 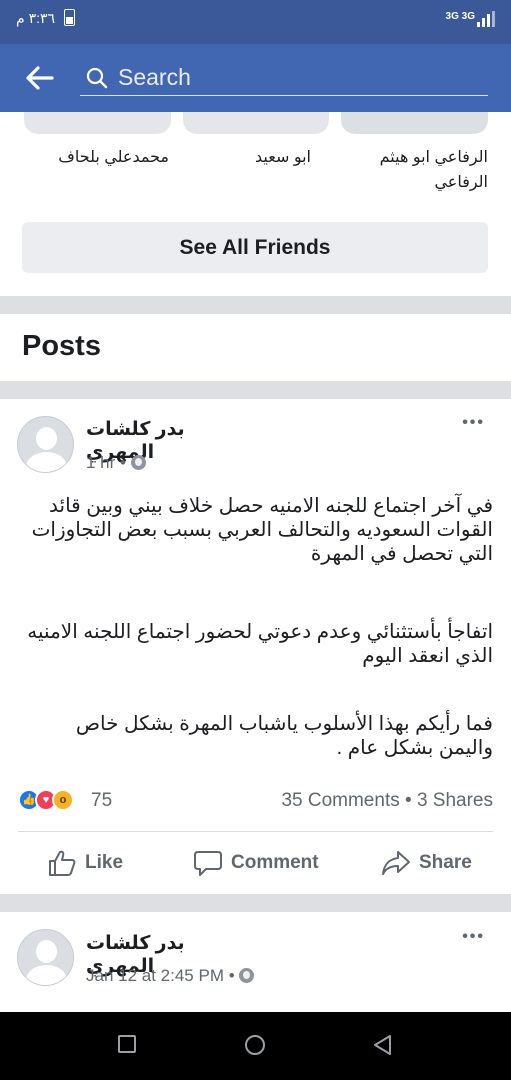 What do you see at coordinates (255, 247) in the screenshot?
I see `see-all-friends-button: See All Friends` at bounding box center [255, 247].